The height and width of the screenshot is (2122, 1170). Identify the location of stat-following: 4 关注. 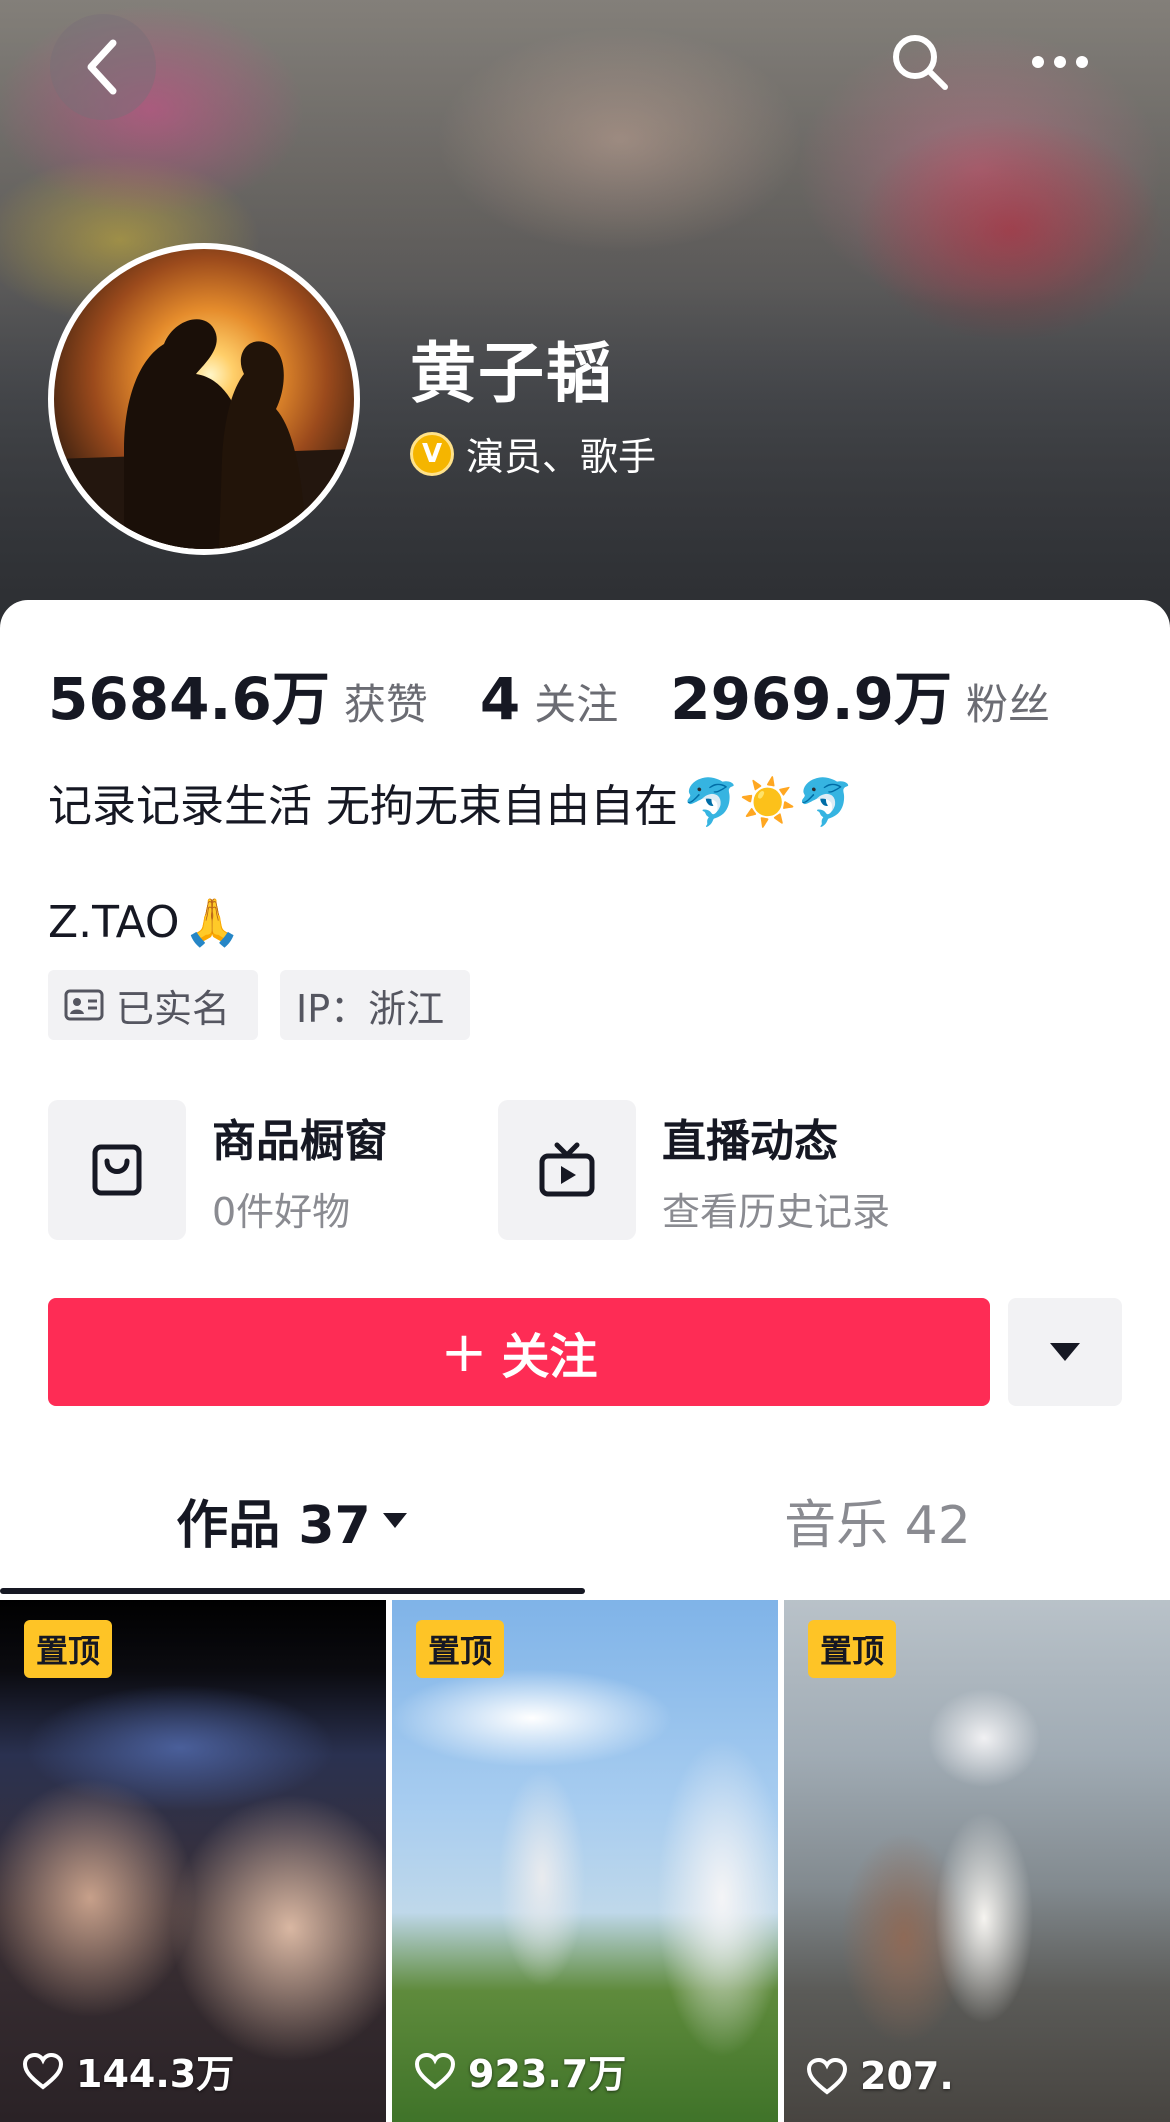
(549, 699).